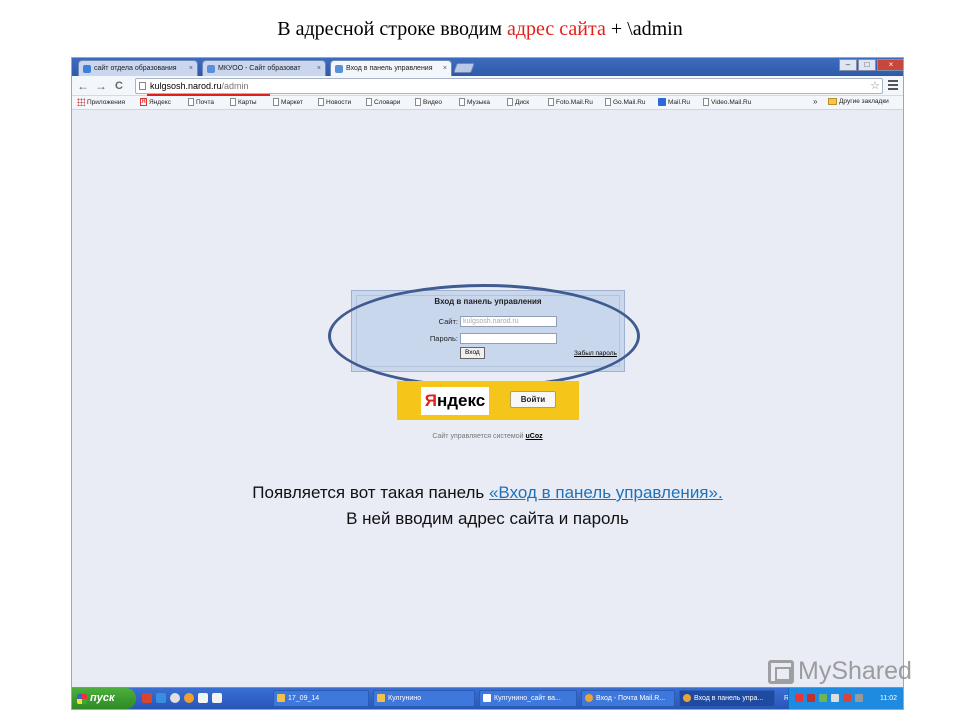  Describe the element at coordinates (605, 492) in the screenshot. I see `caption-link: «Вход в панель управления».` at that location.